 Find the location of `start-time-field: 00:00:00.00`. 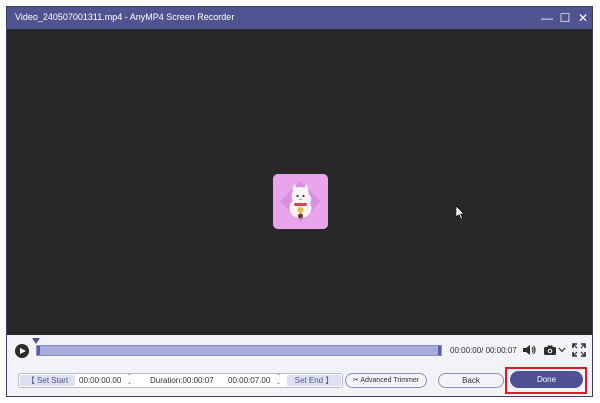

start-time-field: 00:00:00.00 is located at coordinates (100, 380).